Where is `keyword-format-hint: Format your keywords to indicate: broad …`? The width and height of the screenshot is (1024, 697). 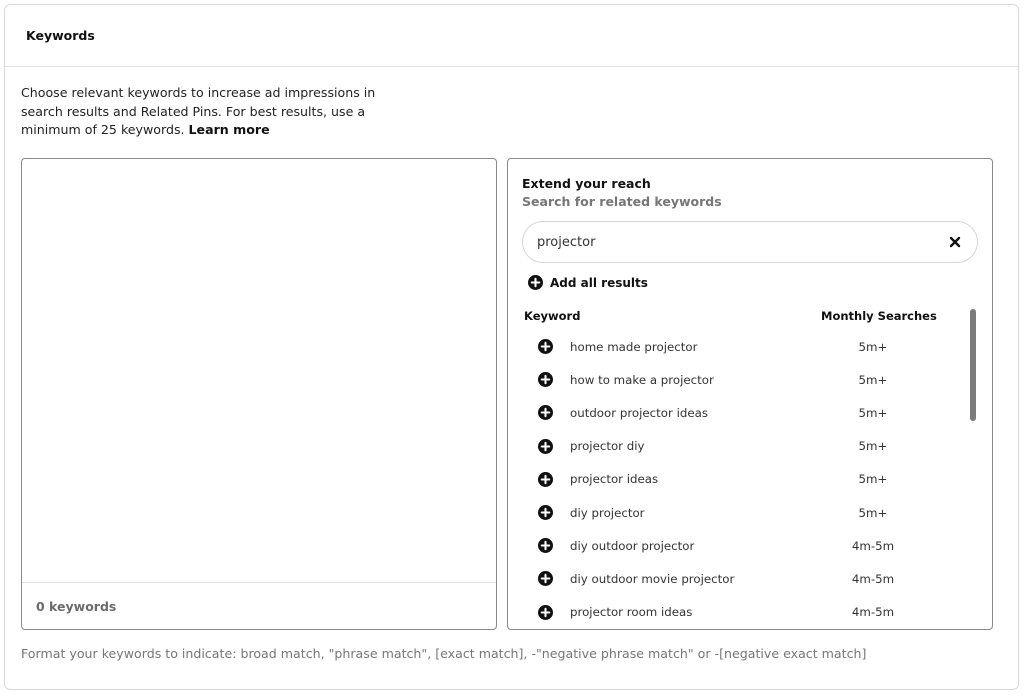
keyword-format-hint: Format your keywords to indicate: broad … is located at coordinates (444, 653).